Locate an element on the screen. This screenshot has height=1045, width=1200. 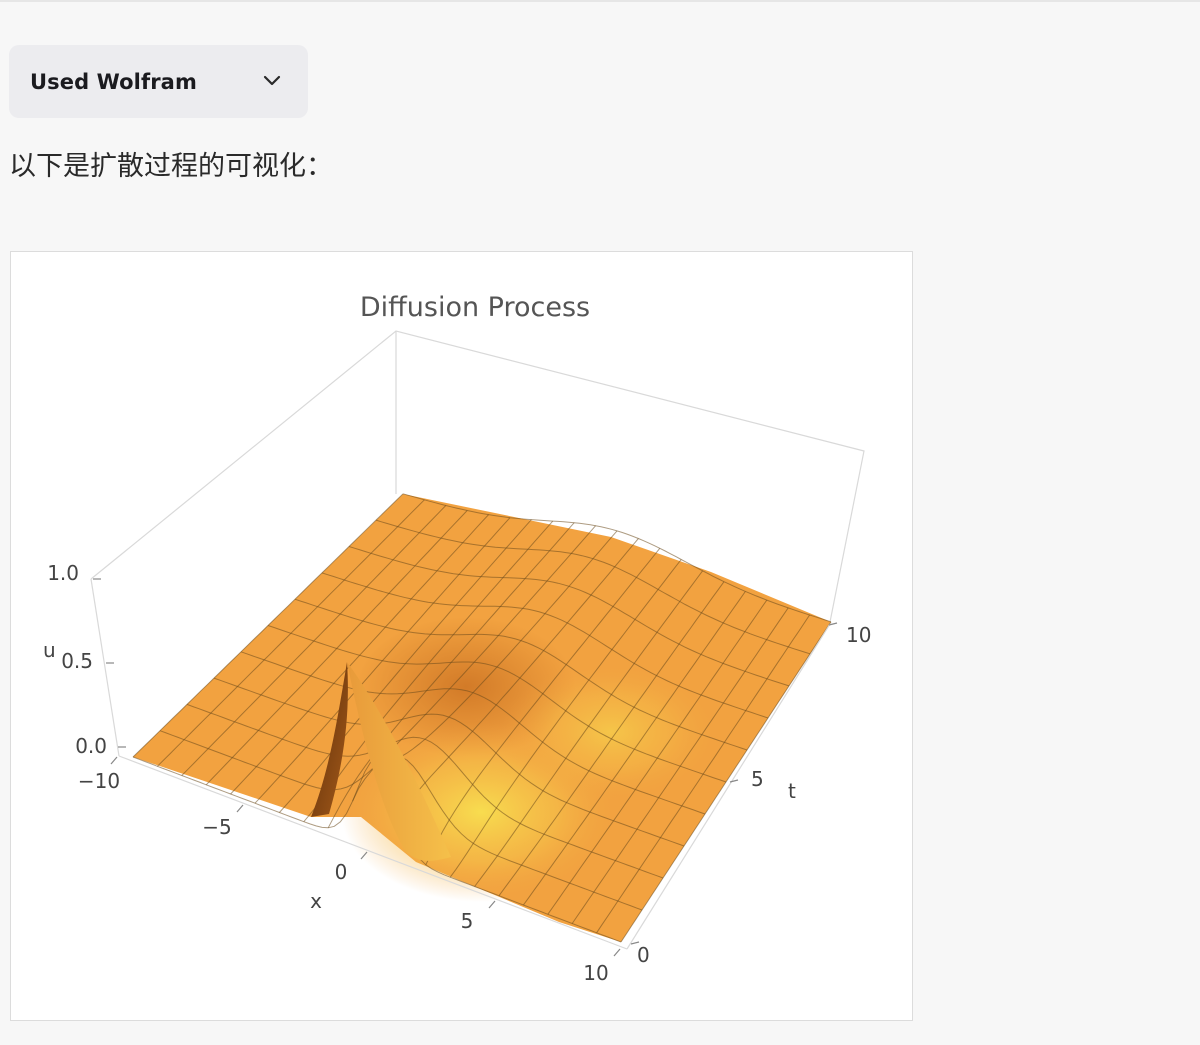
top-divider is located at coordinates (600, 1).